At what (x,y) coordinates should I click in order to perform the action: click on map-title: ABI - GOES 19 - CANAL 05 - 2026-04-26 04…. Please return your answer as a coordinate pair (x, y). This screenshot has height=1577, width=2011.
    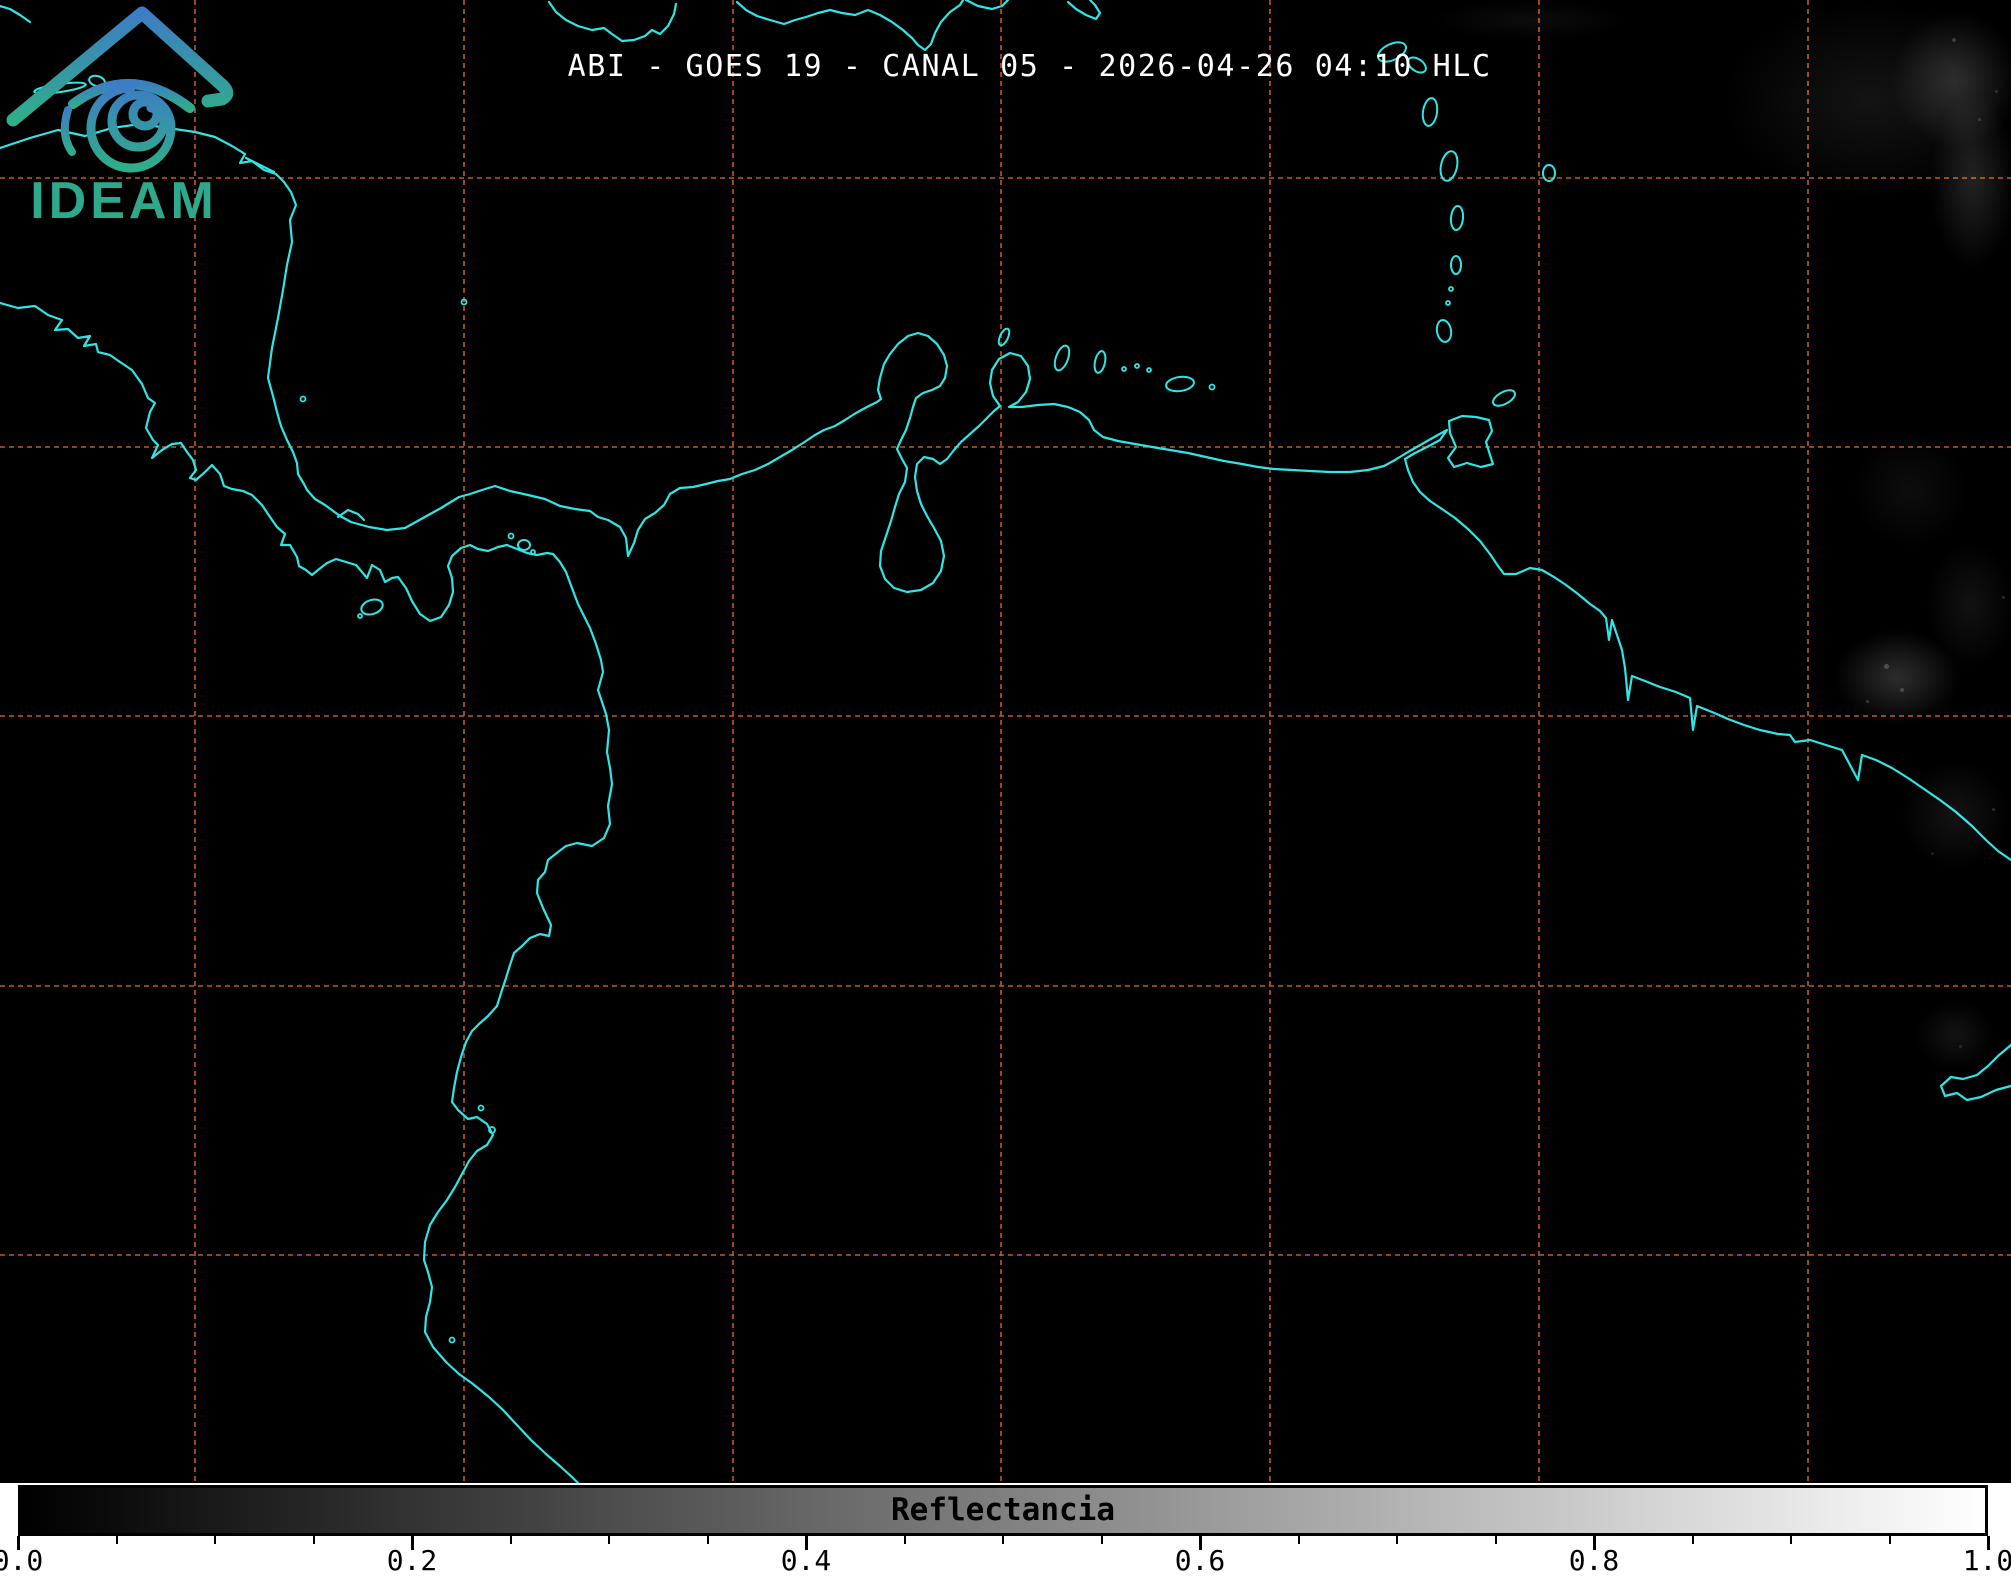
    Looking at the image, I should click on (1029, 66).